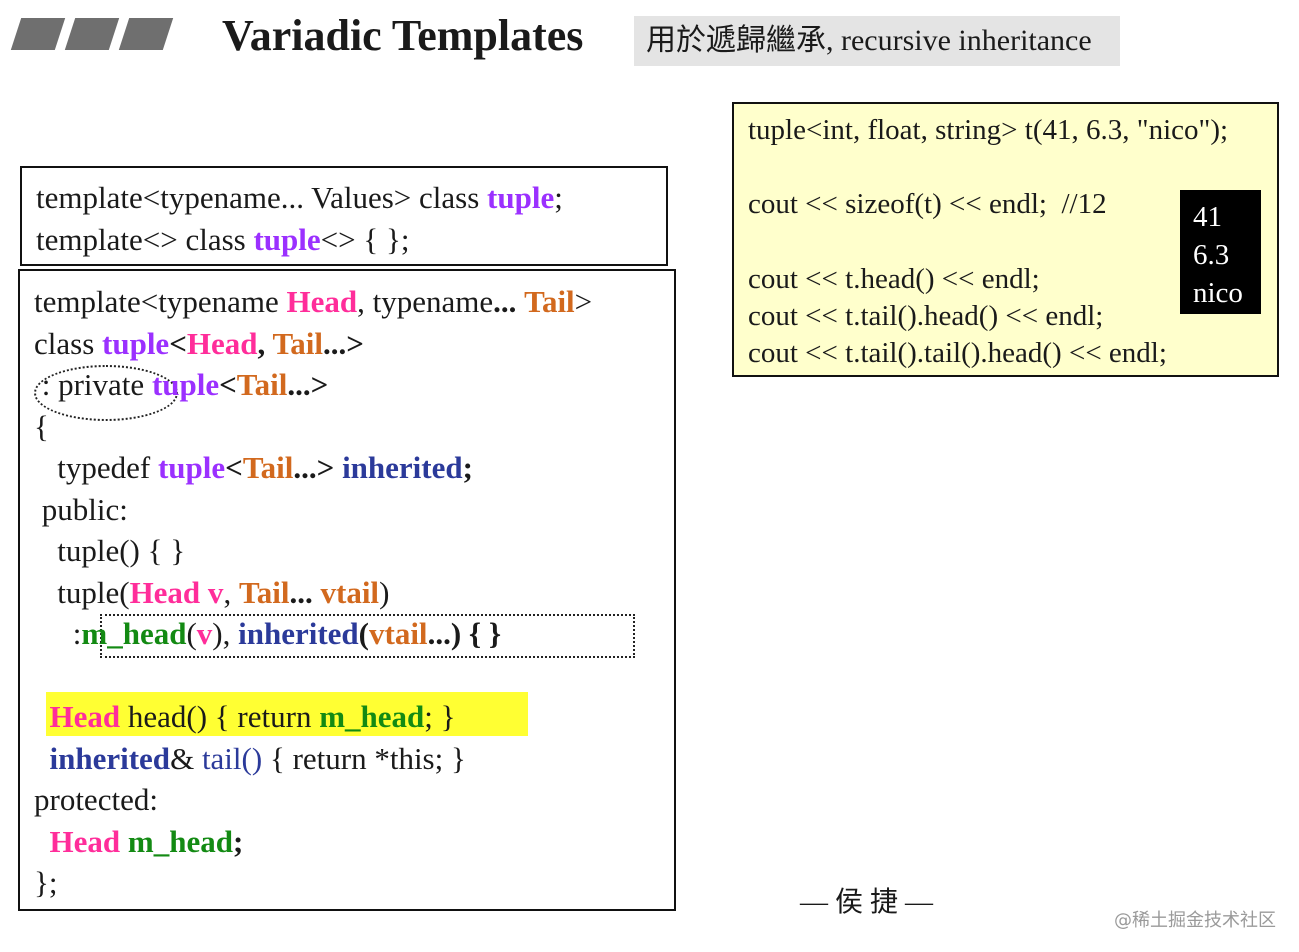 Image resolution: width=1299 pixels, height=952 pixels. I want to click on watermark: @稀土掘金技术社区, so click(1195, 920).